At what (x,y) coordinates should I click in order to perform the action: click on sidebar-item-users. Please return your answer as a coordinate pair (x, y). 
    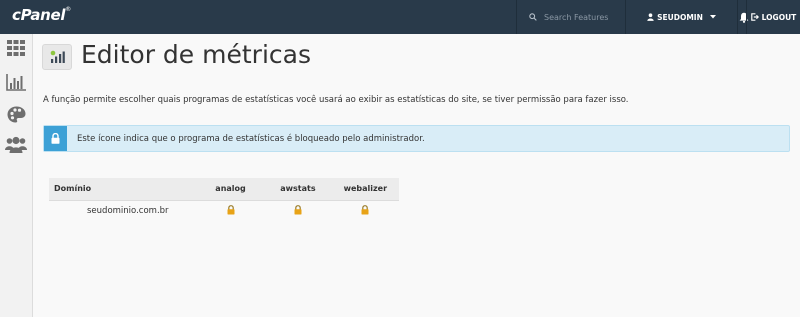
    Looking at the image, I should click on (16, 144).